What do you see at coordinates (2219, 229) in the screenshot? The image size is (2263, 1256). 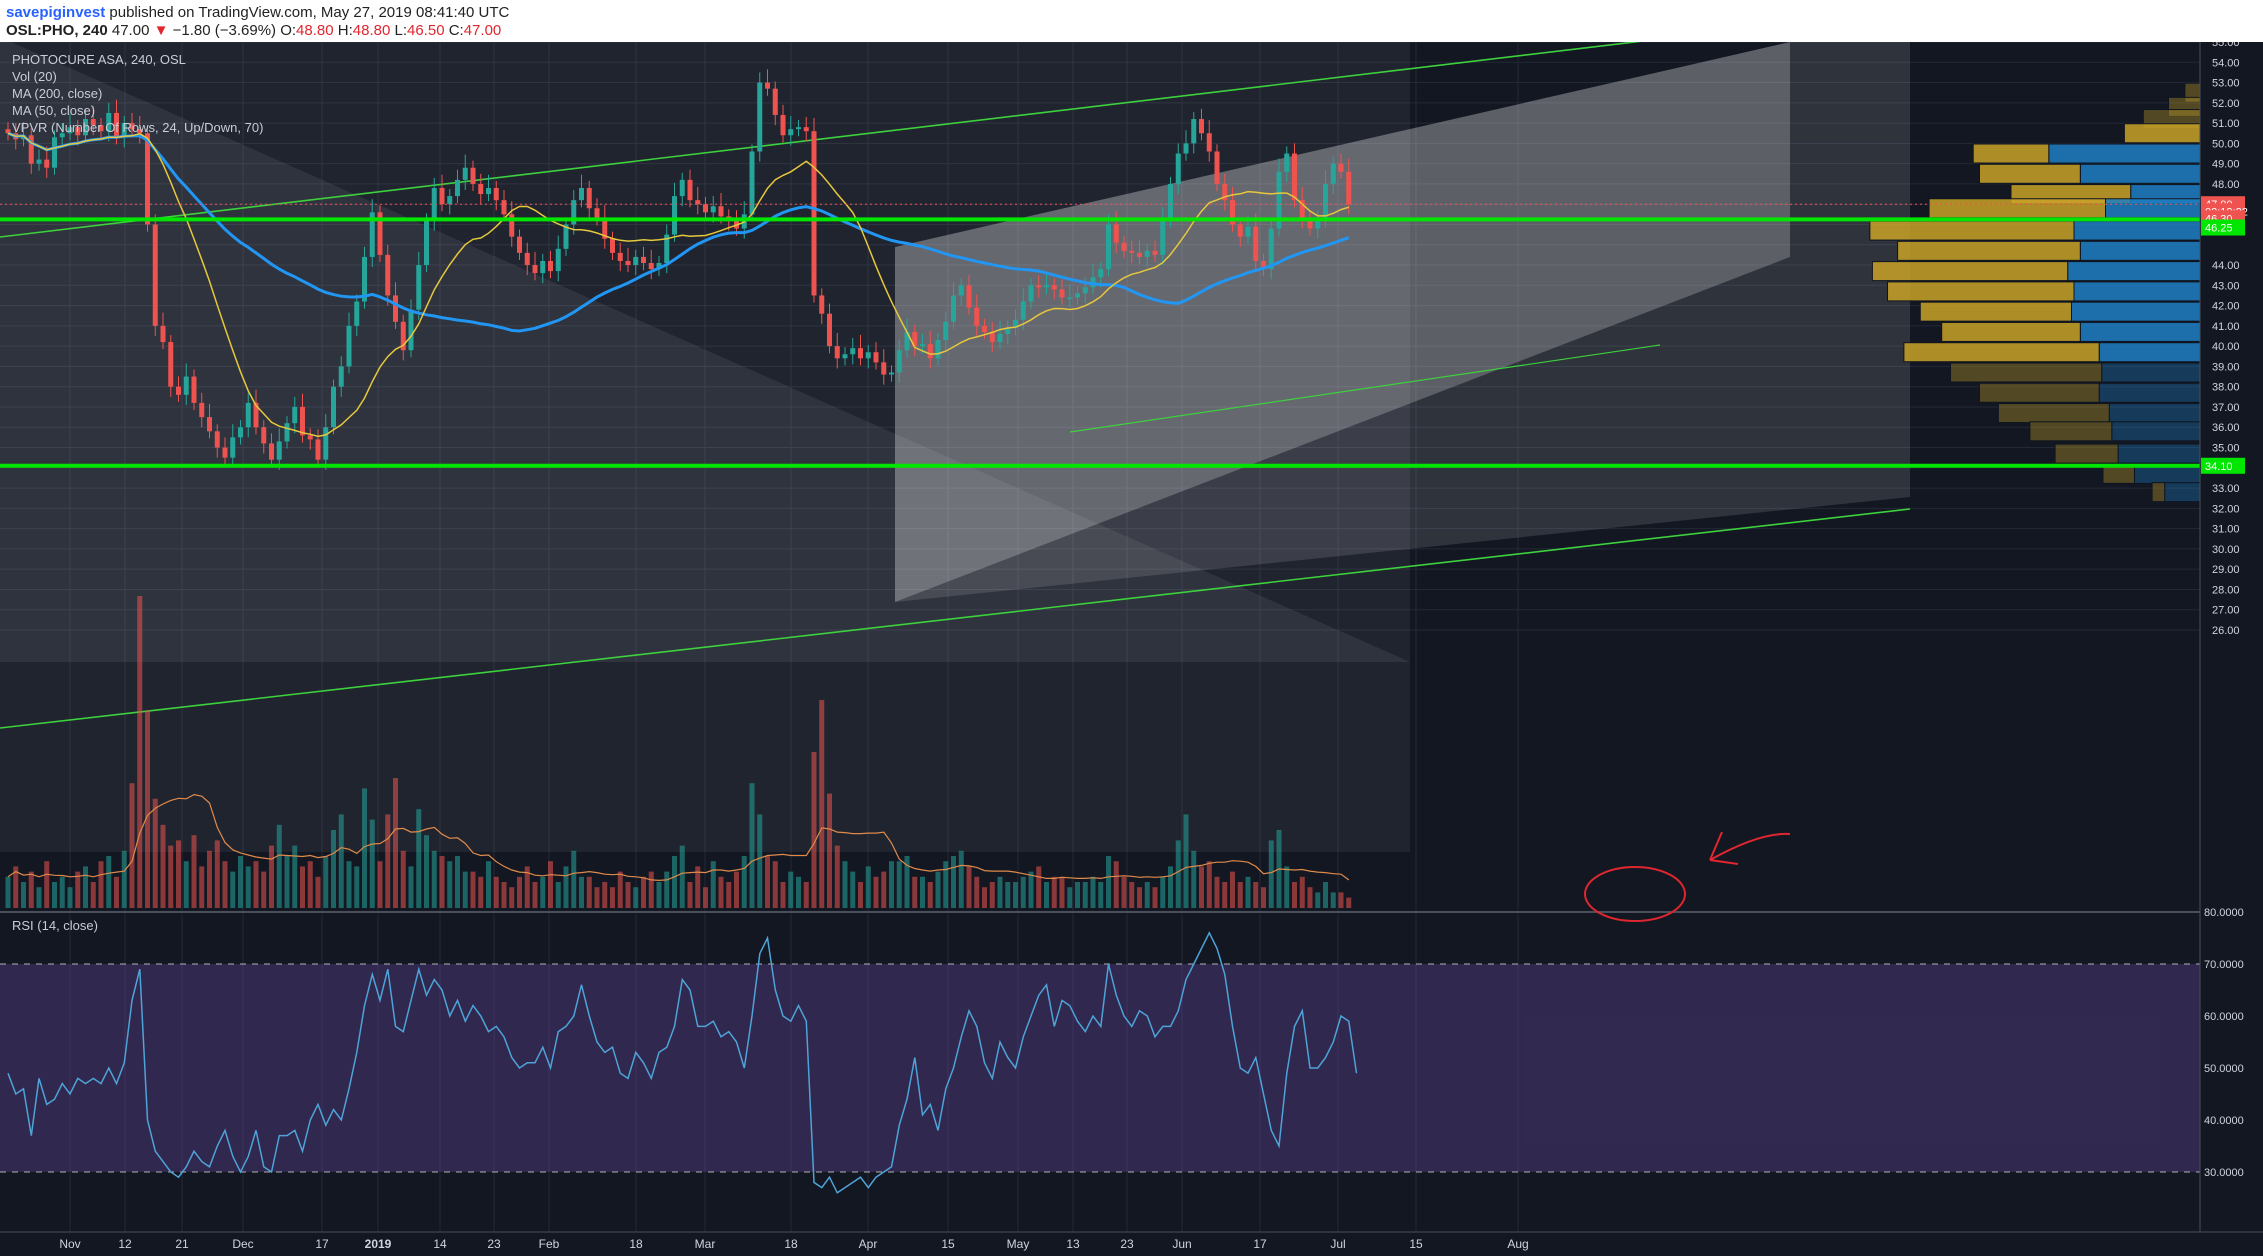 I see `price-label-text: 46.25` at bounding box center [2219, 229].